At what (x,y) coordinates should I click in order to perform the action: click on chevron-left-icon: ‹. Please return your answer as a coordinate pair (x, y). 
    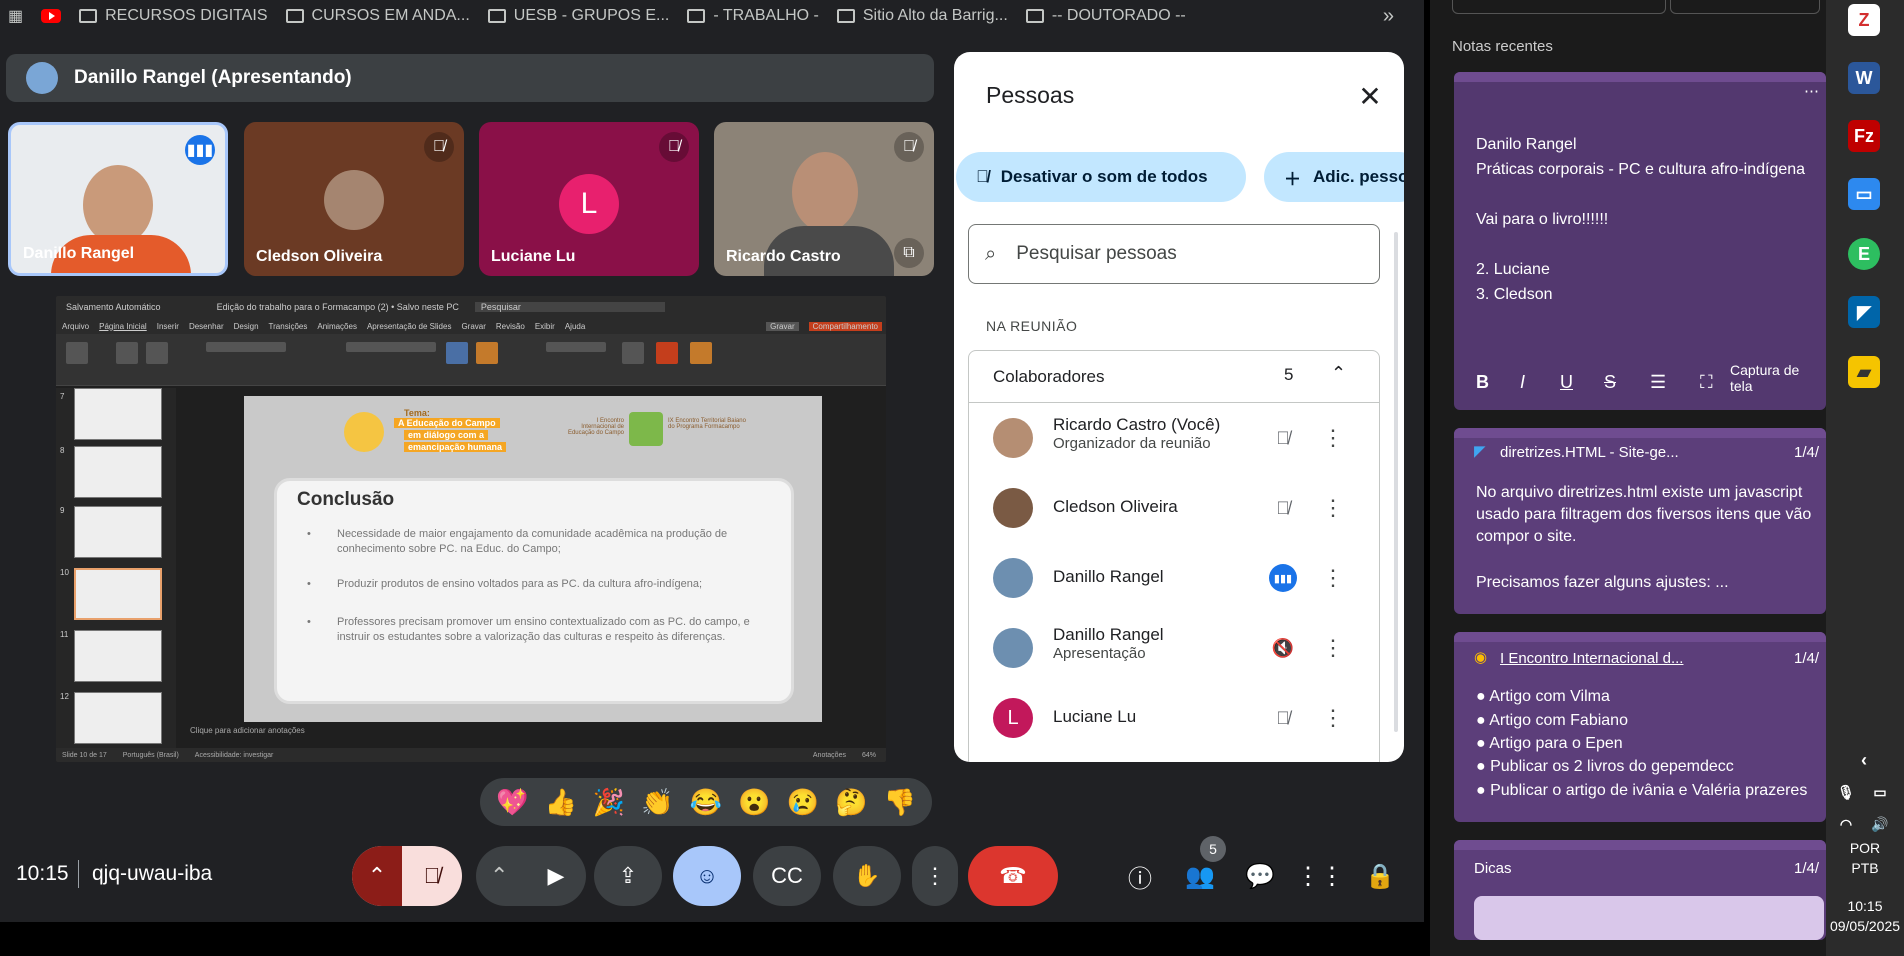
    Looking at the image, I should click on (1864, 760).